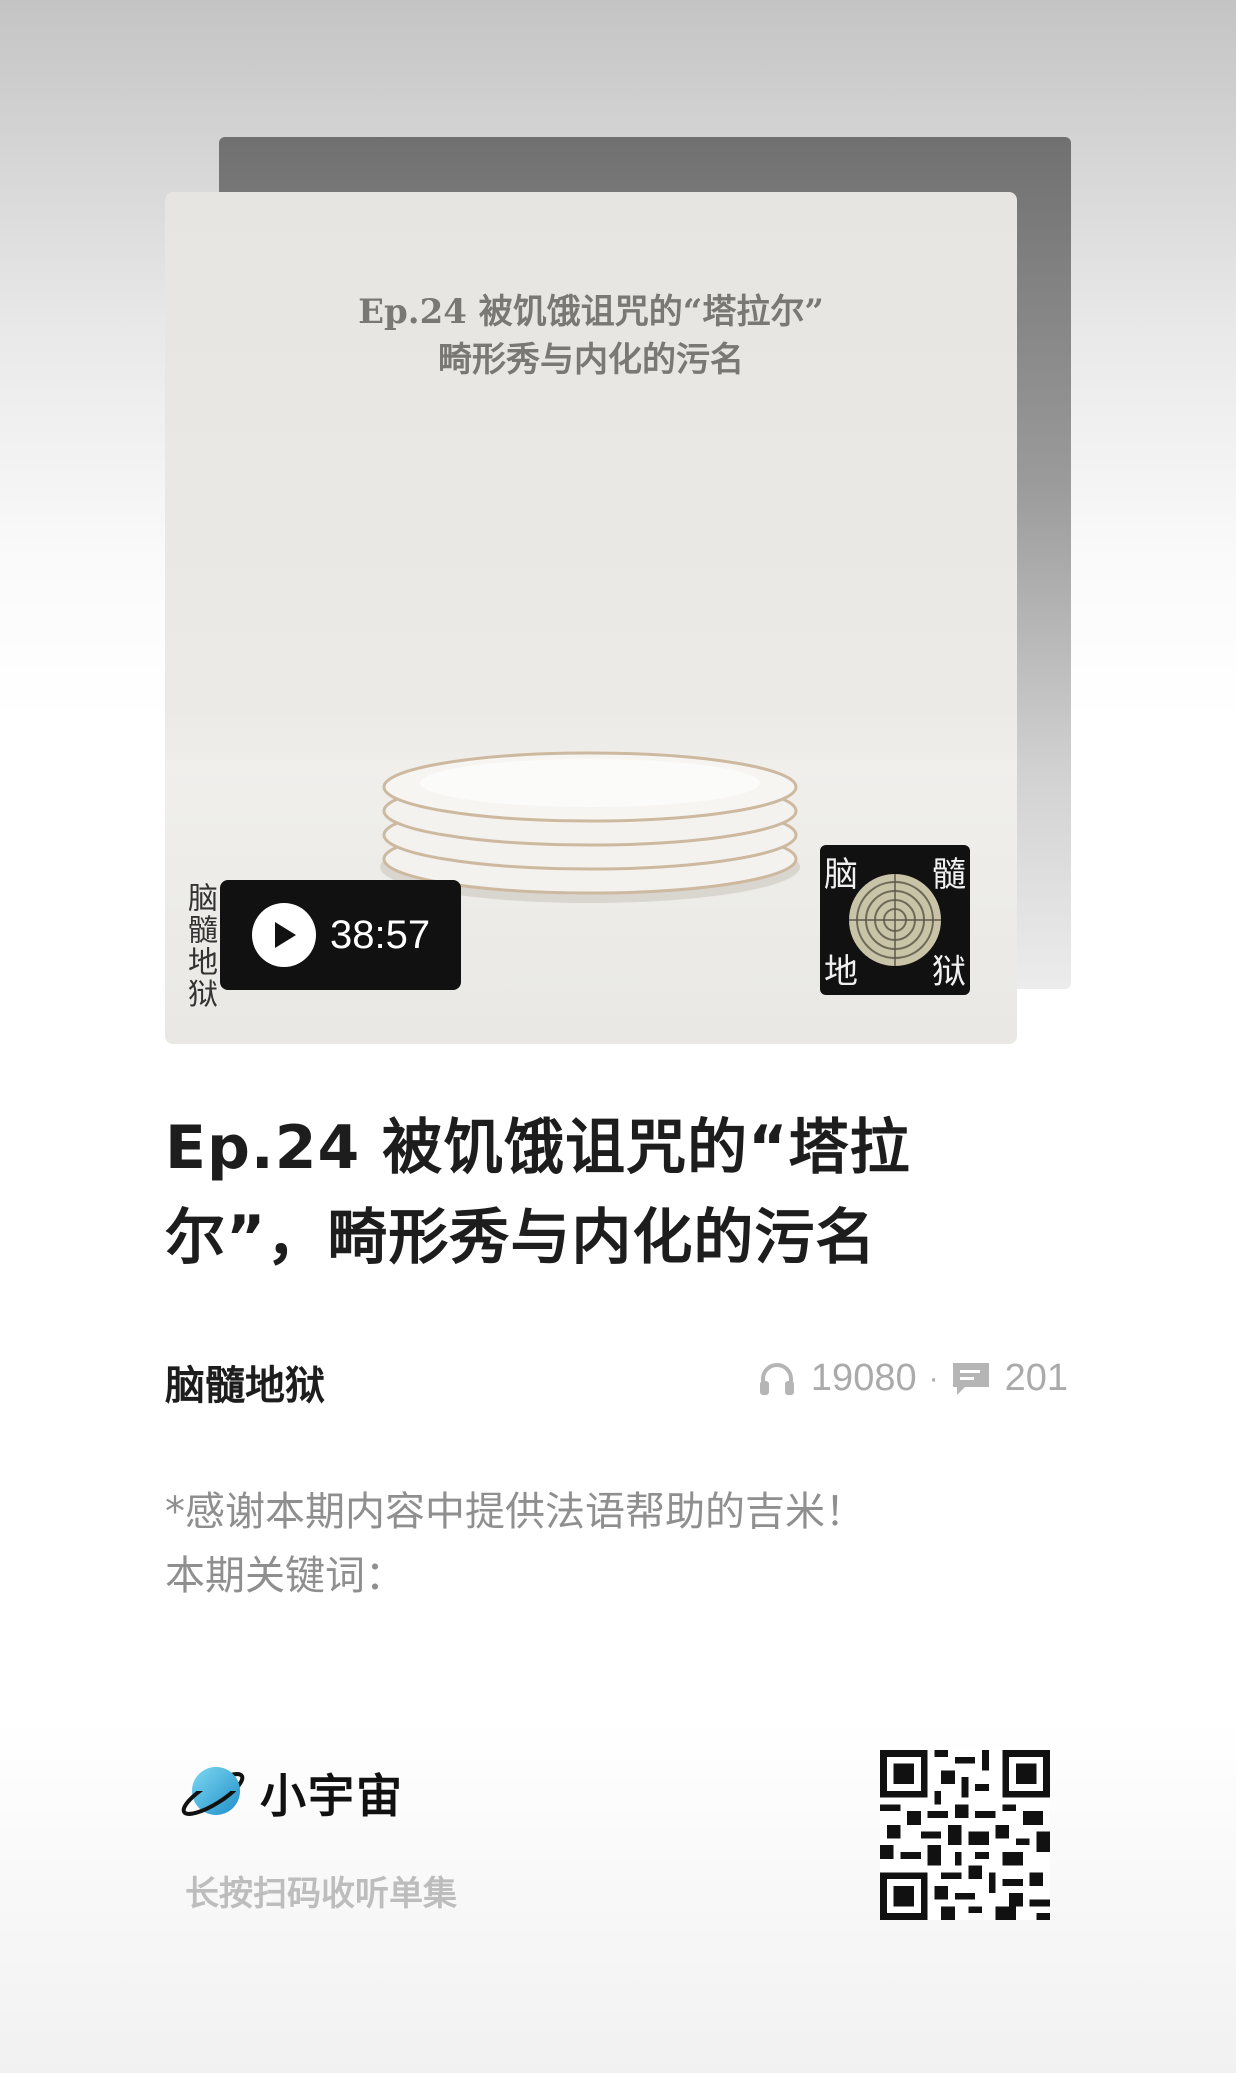  I want to click on podcast-logo: 脑 髓 地 狱, so click(895, 920).